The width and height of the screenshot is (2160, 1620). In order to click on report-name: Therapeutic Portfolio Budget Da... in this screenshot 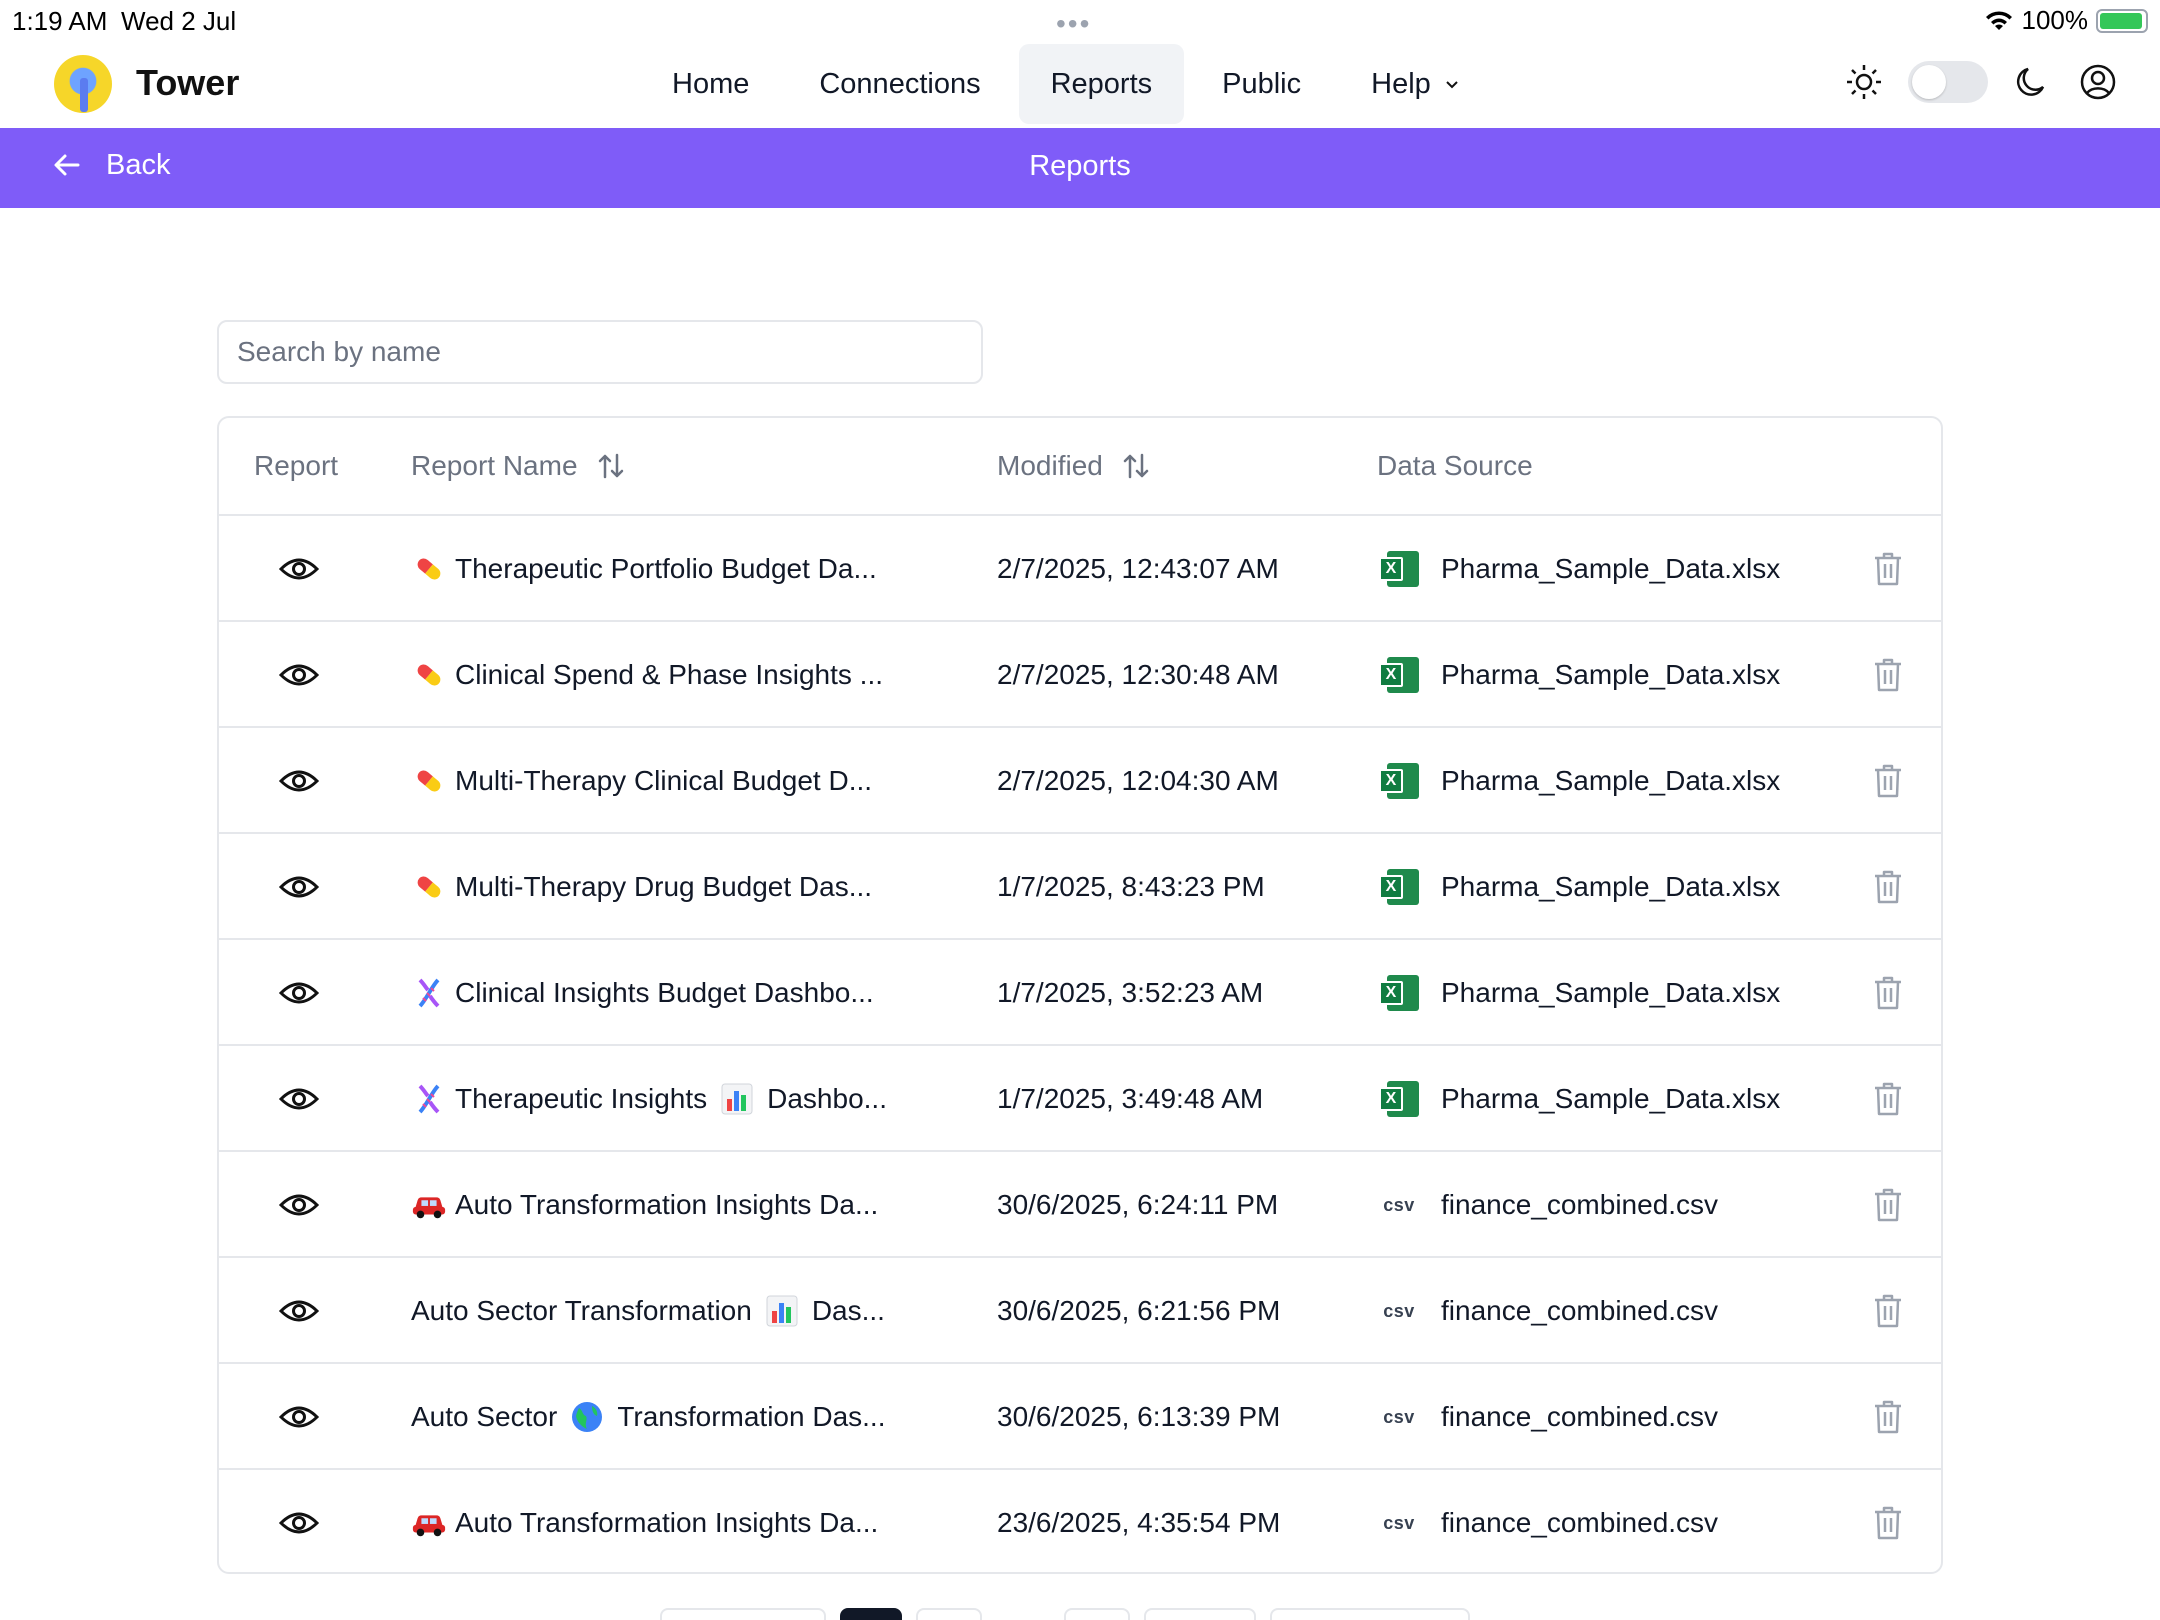, I will do `click(644, 569)`.